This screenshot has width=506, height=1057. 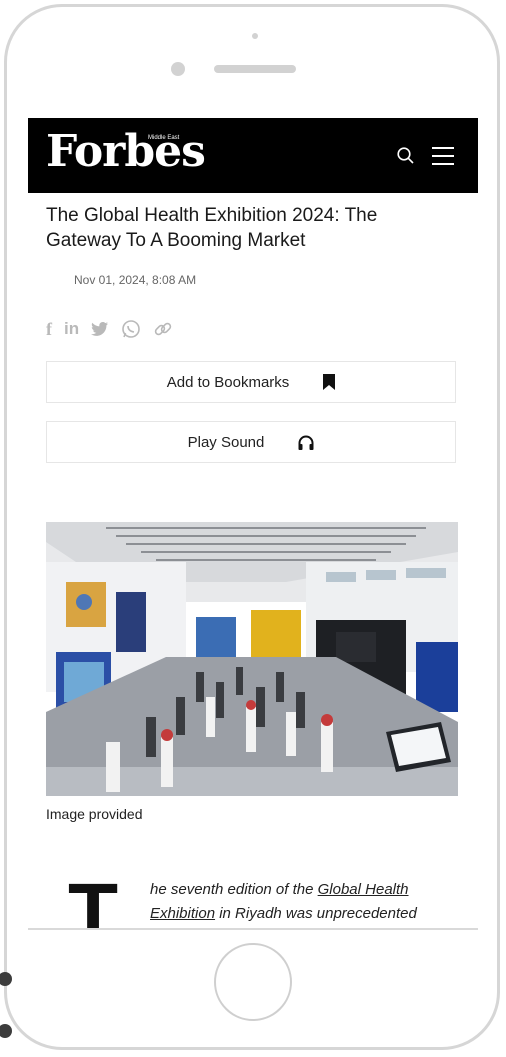 What do you see at coordinates (100, 329) in the screenshot?
I see `twitter-icon` at bounding box center [100, 329].